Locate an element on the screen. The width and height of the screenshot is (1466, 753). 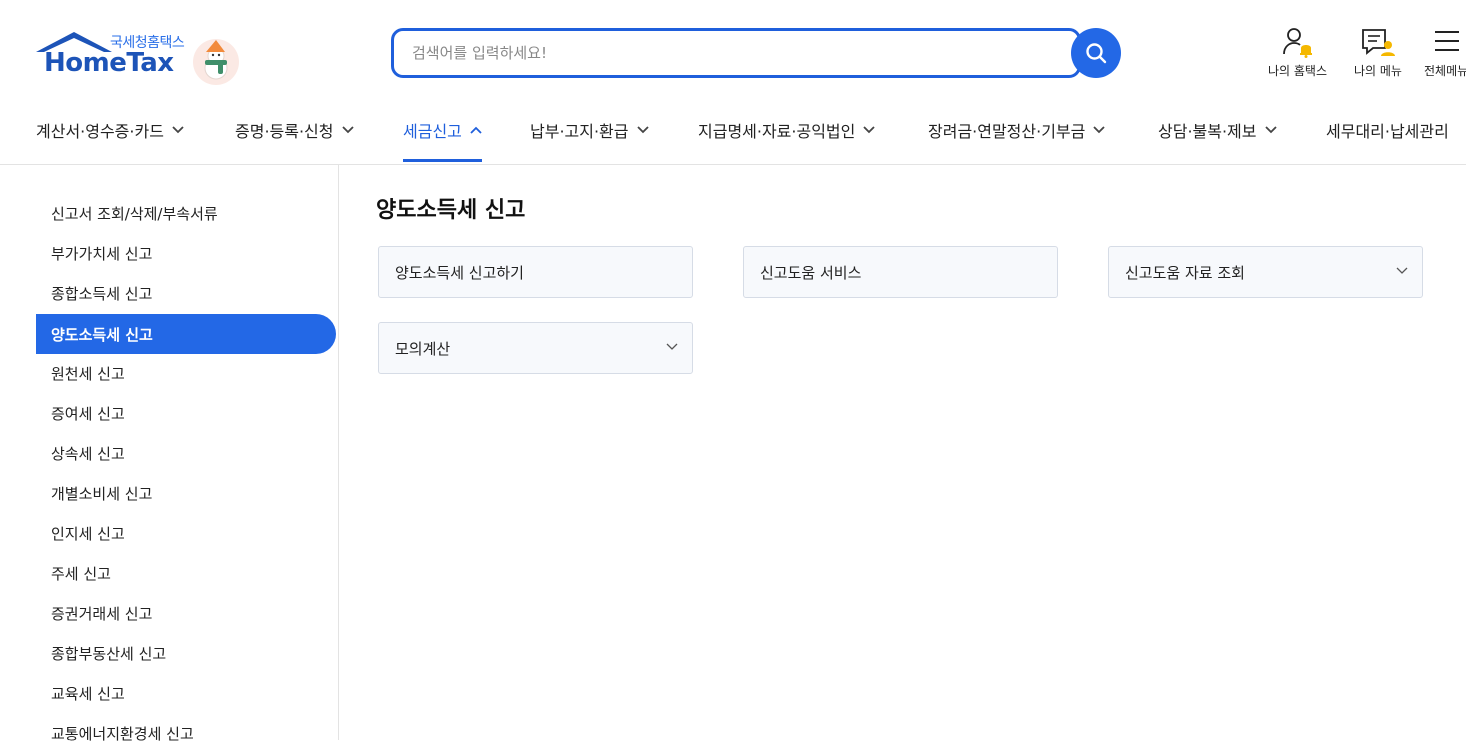
gnb-item-incentive: 장려금·연말정산·기부금 is located at coordinates (1017, 130).